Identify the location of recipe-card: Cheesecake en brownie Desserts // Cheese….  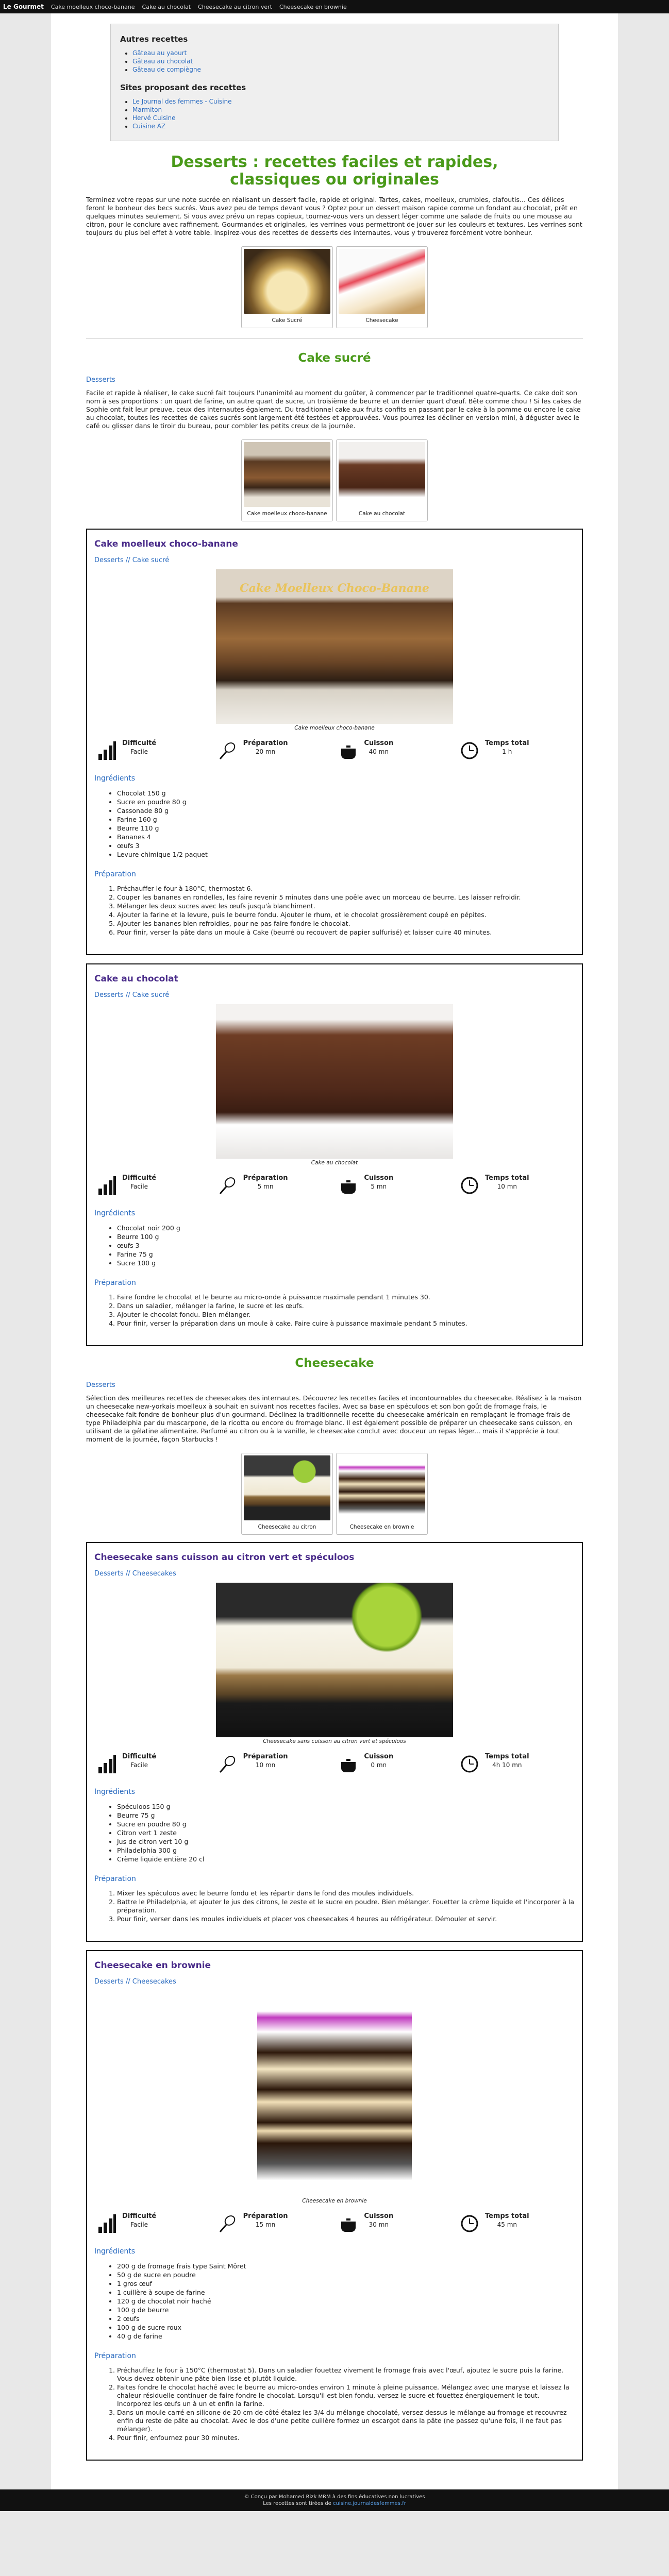
(334, 2205).